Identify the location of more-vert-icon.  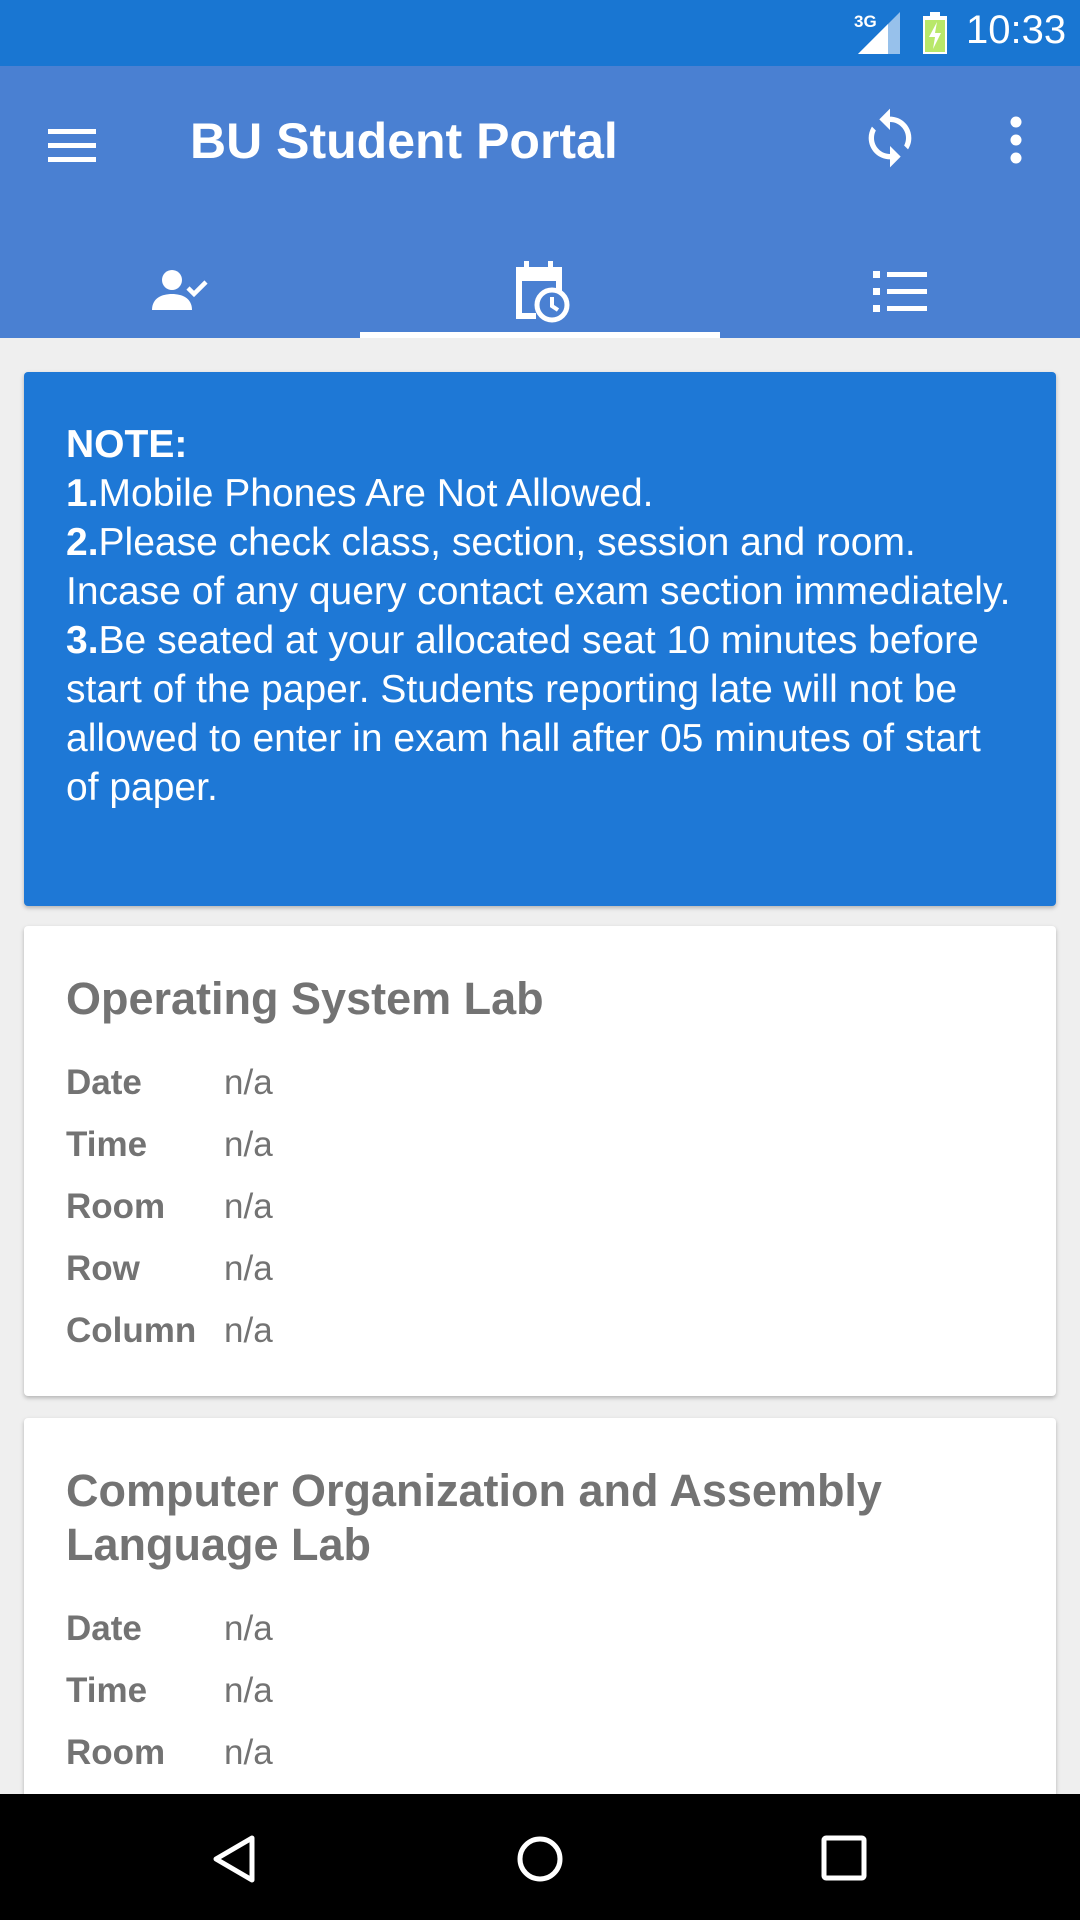
(1016, 140).